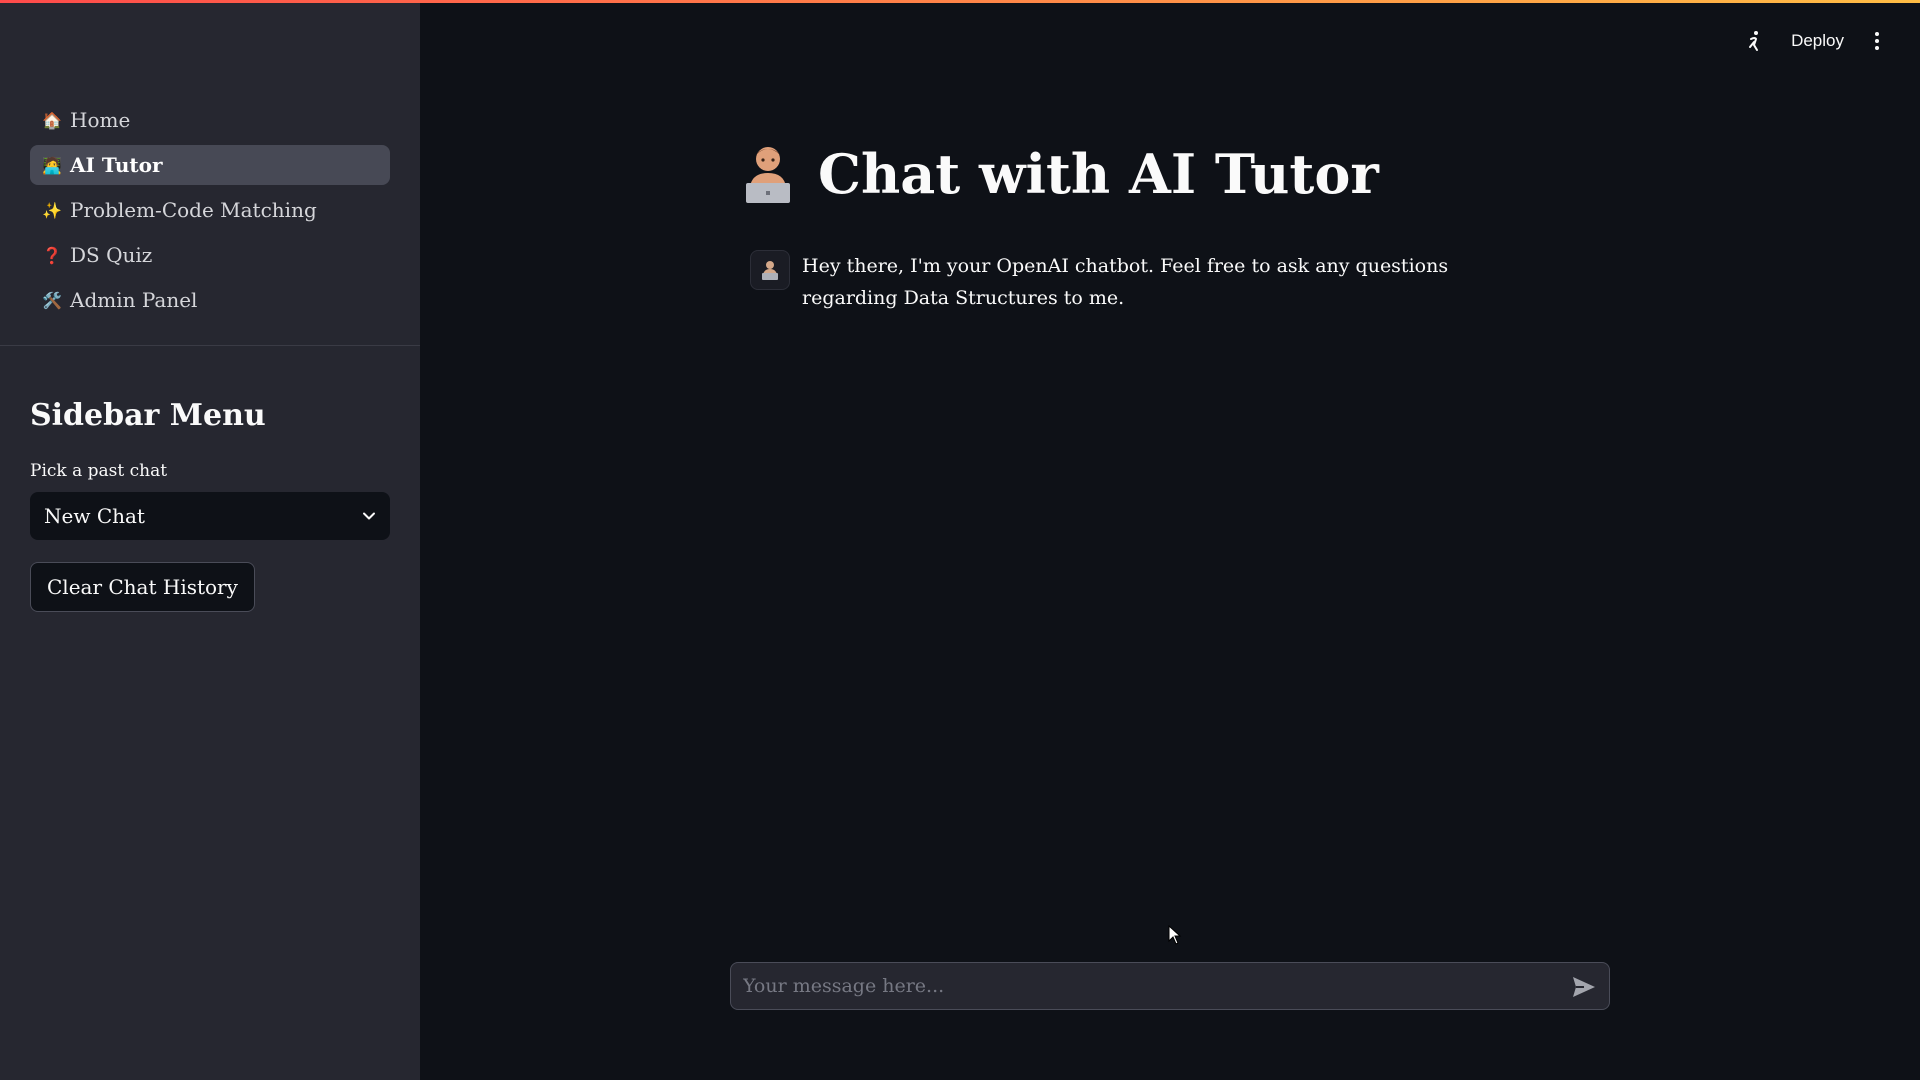  Describe the element at coordinates (1584, 987) in the screenshot. I see `send-icon` at that location.